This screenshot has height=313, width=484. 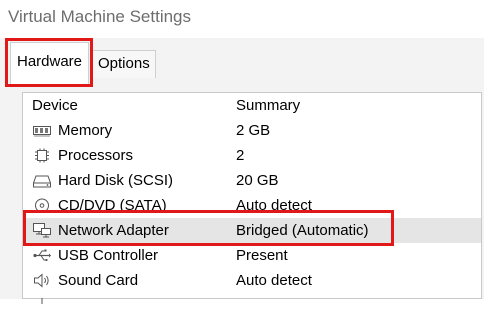 What do you see at coordinates (98, 280) in the screenshot?
I see `device-name: Sound Card` at bounding box center [98, 280].